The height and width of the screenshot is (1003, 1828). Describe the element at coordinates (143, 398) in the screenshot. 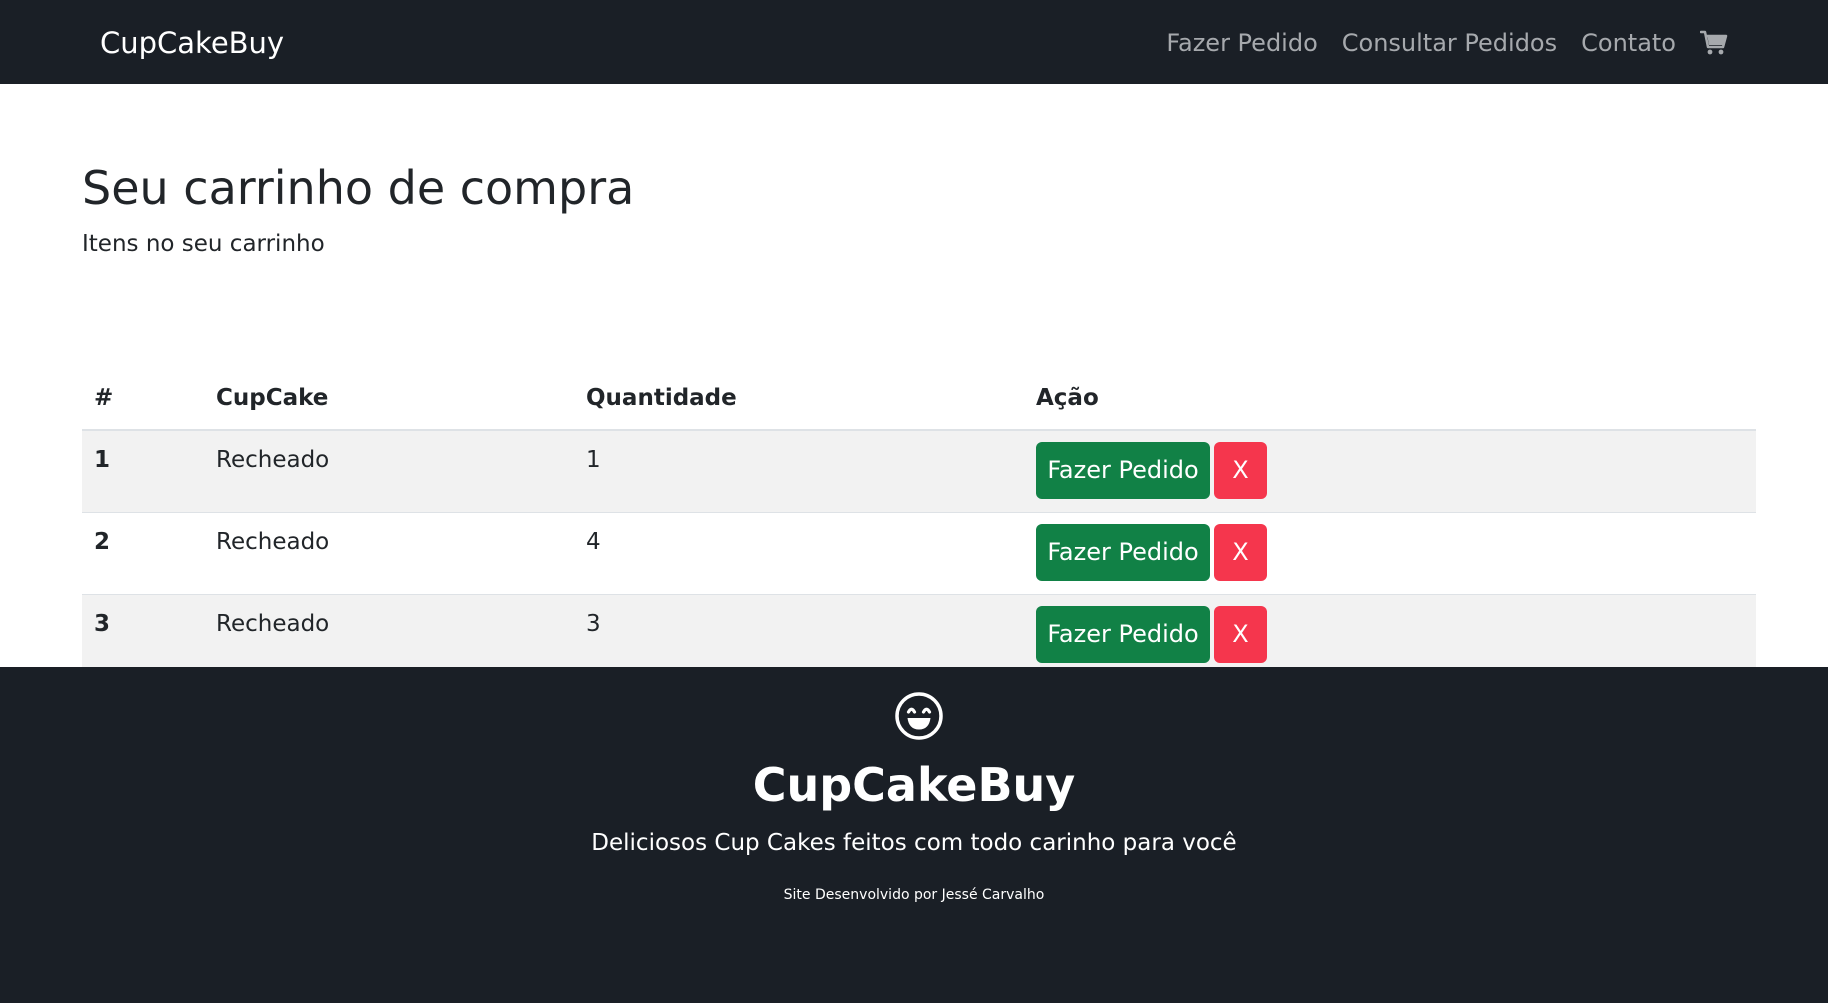

I see `header-index: #` at that location.